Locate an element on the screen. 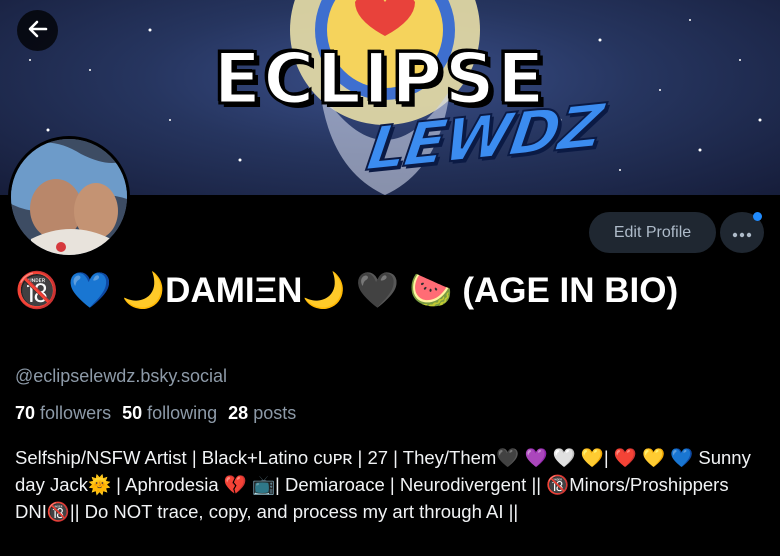  ellipsis-icon is located at coordinates (742, 232).